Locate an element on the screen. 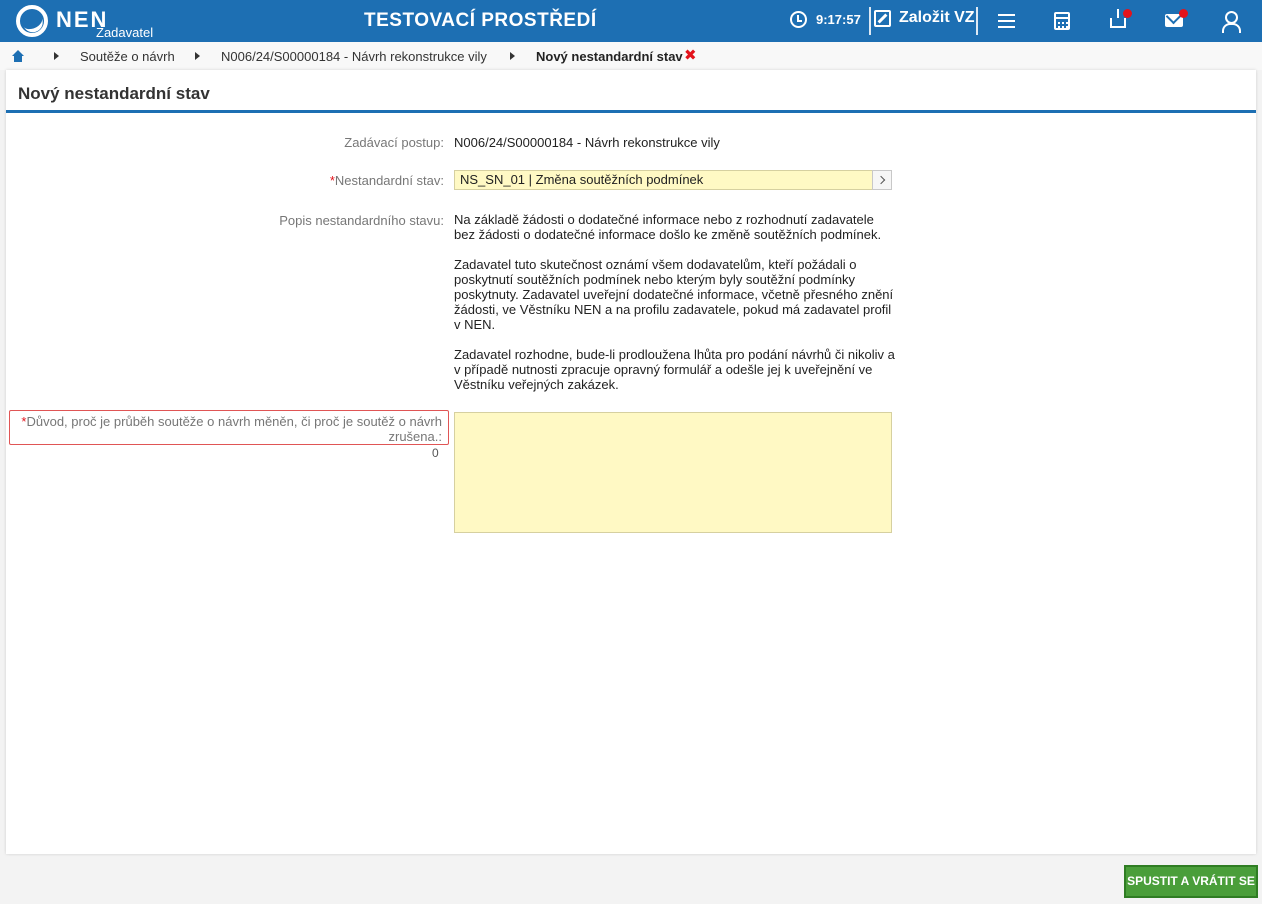 The width and height of the screenshot is (1262, 904). procedure-label: Zadávací postup: is located at coordinates (394, 142).